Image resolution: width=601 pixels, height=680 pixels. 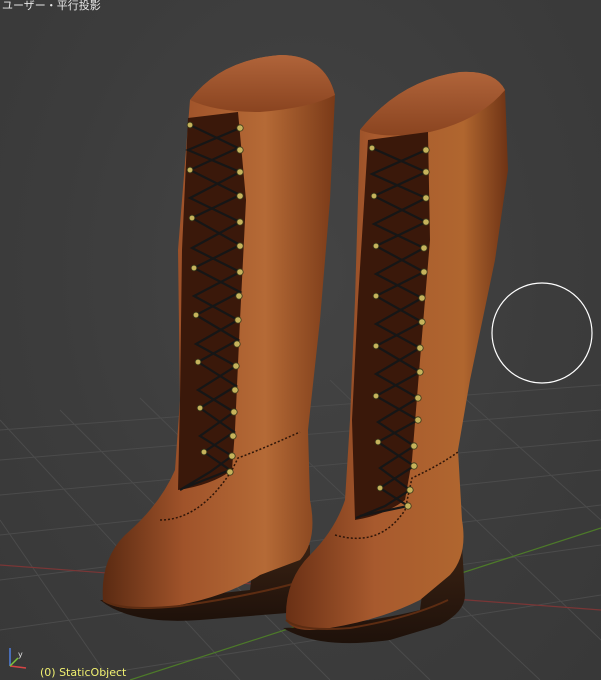 I want to click on active-object-label: (0) StaticObject, so click(x=83, y=672).